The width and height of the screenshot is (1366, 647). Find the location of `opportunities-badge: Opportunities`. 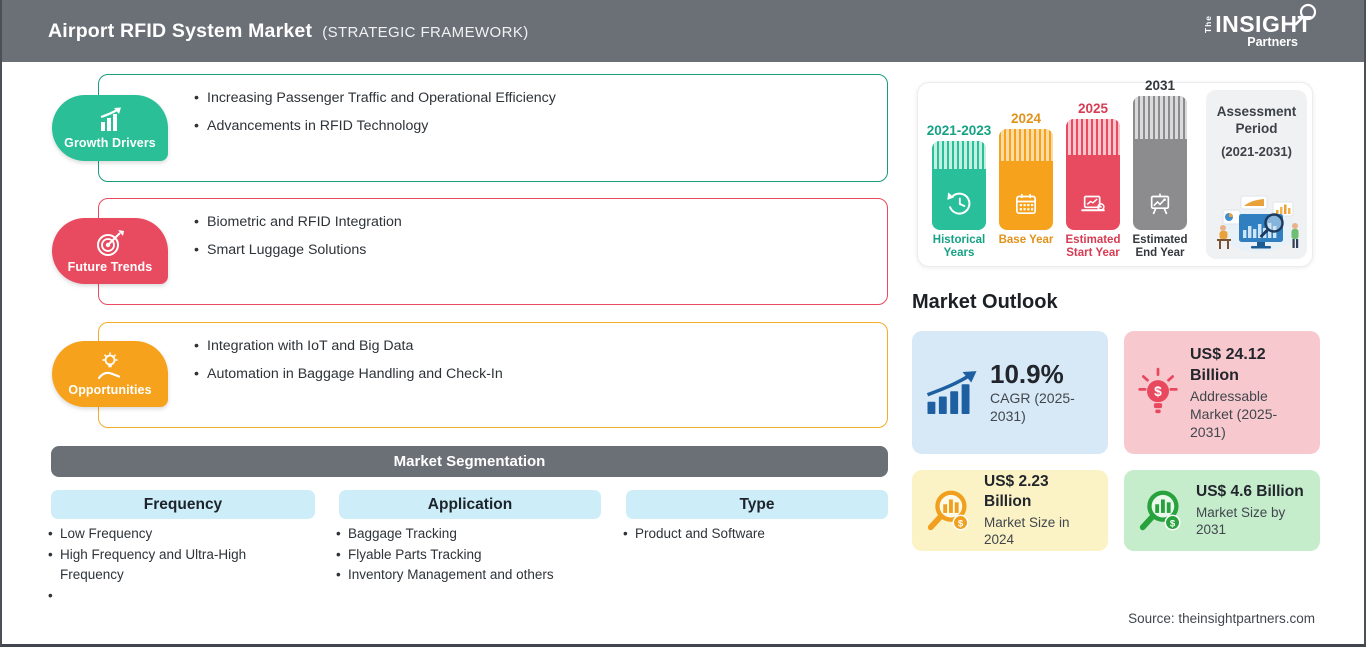

opportunities-badge: Opportunities is located at coordinates (110, 374).